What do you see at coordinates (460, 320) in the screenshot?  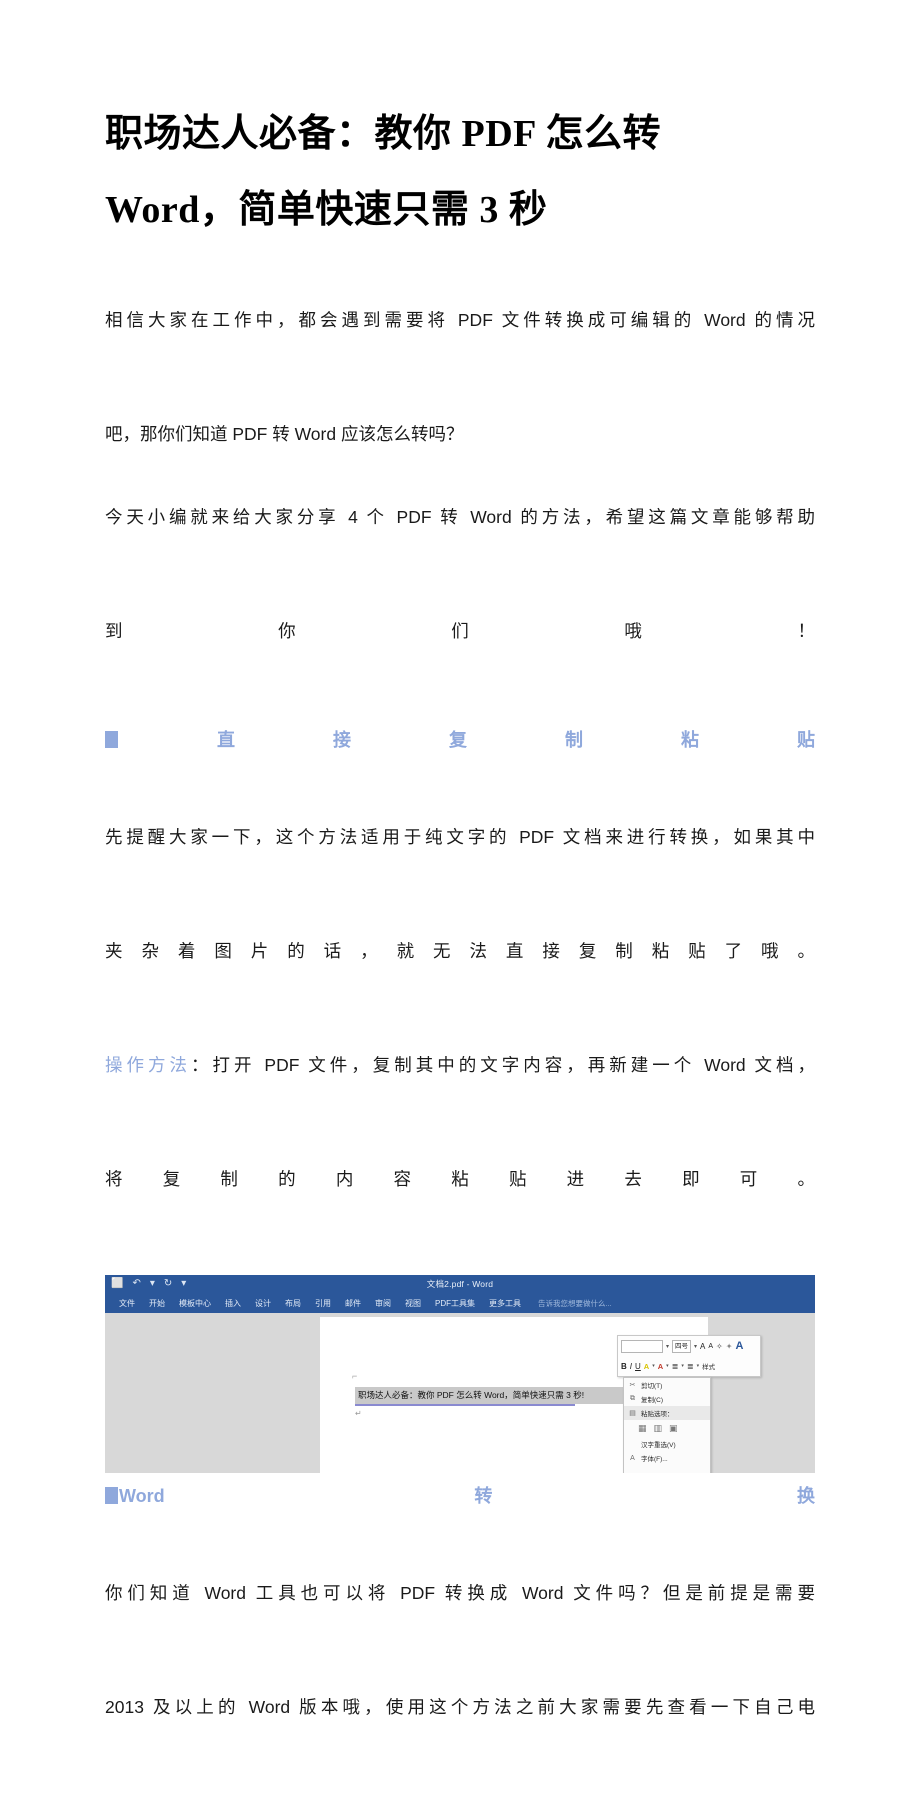 I see `paragraph-intro-line-1: 相信大家在工作中，都会遇到需要将 PDF 文件转换成可编辑的 Word 的情况` at bounding box center [460, 320].